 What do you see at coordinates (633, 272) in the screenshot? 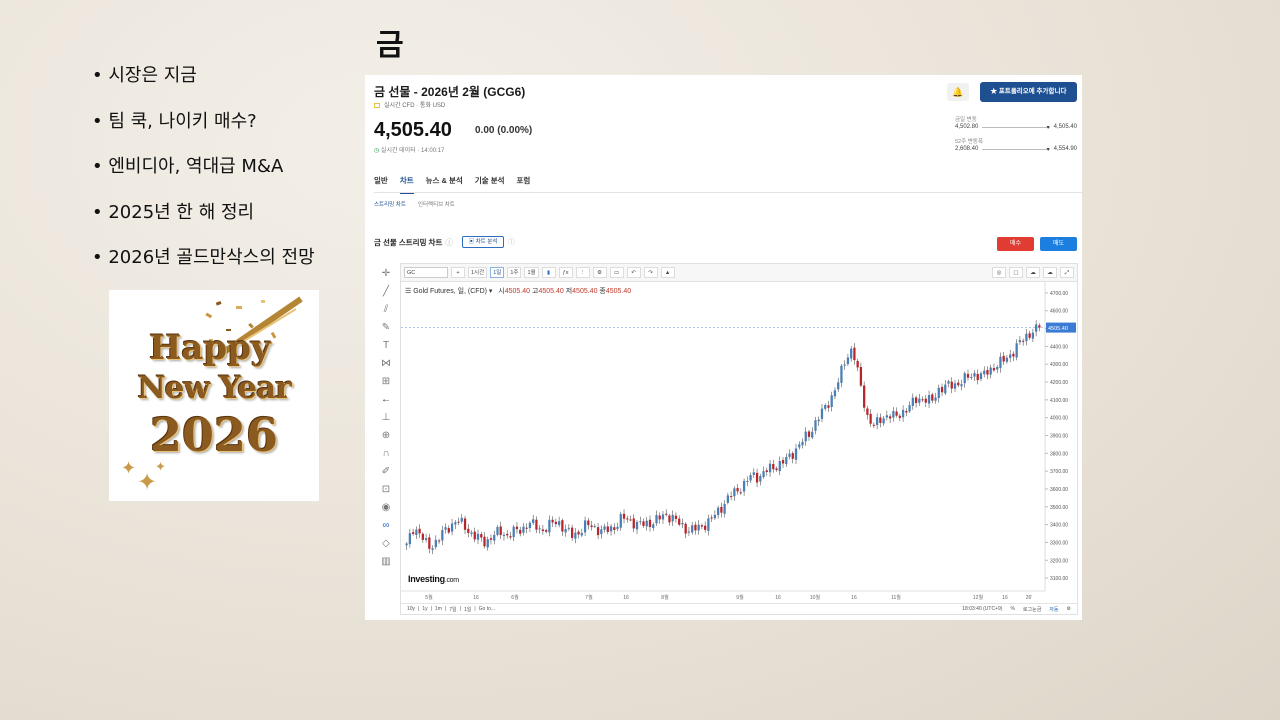
I see `undo-icon: ↶` at bounding box center [633, 272].